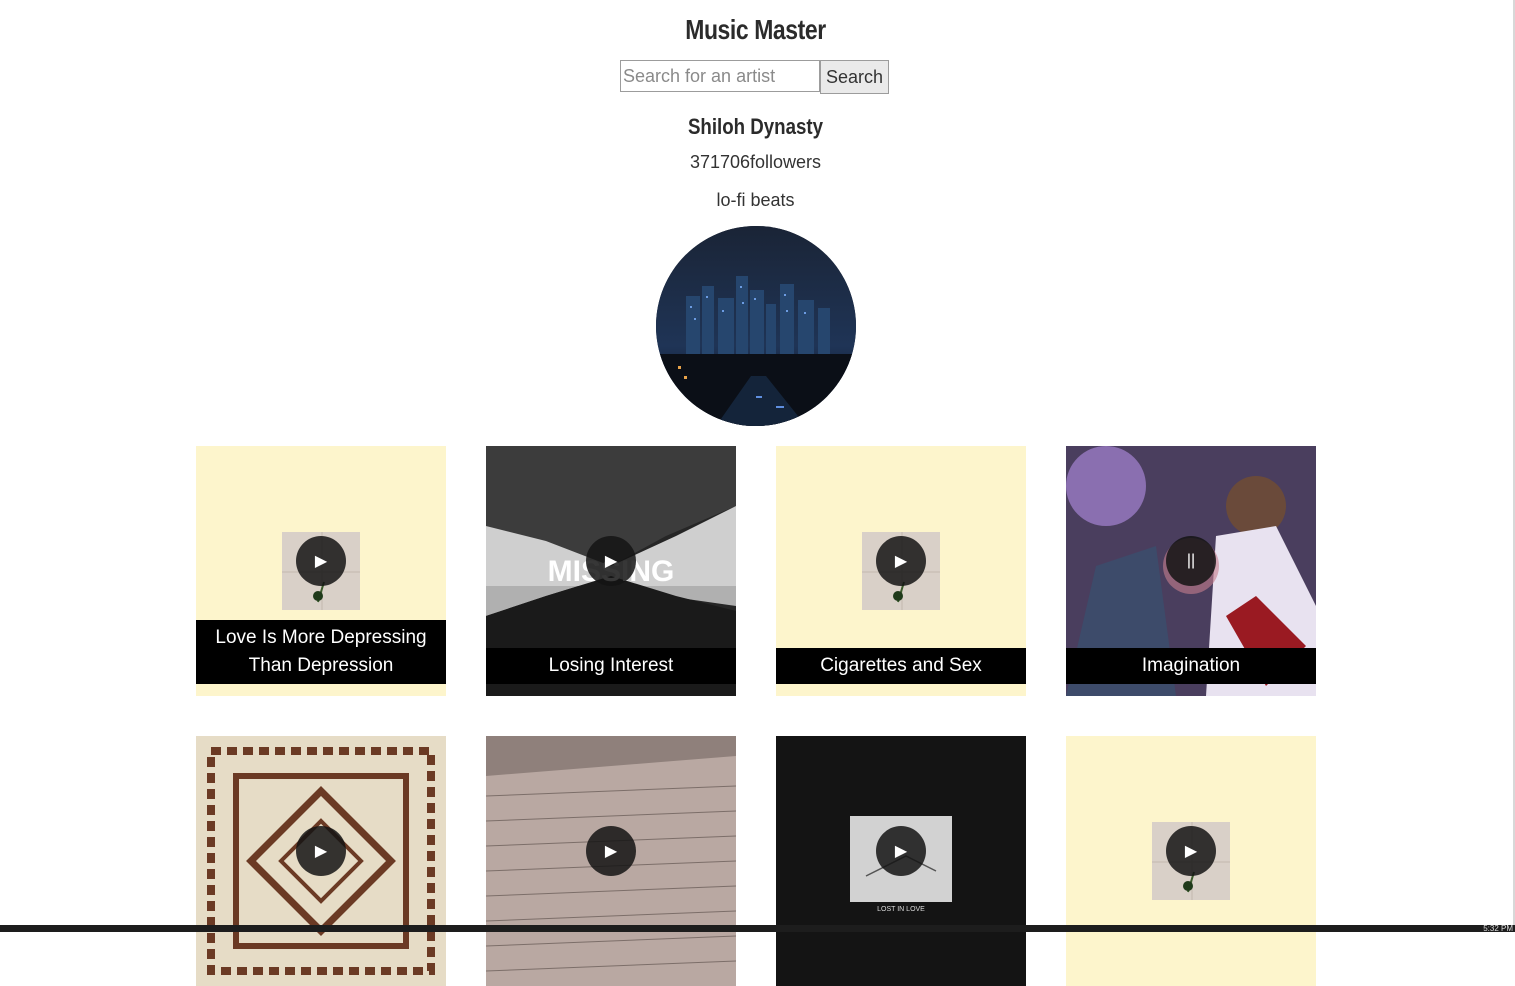 This screenshot has width=1515, height=986. What do you see at coordinates (755, 29) in the screenshot?
I see `app-title: Music Master` at bounding box center [755, 29].